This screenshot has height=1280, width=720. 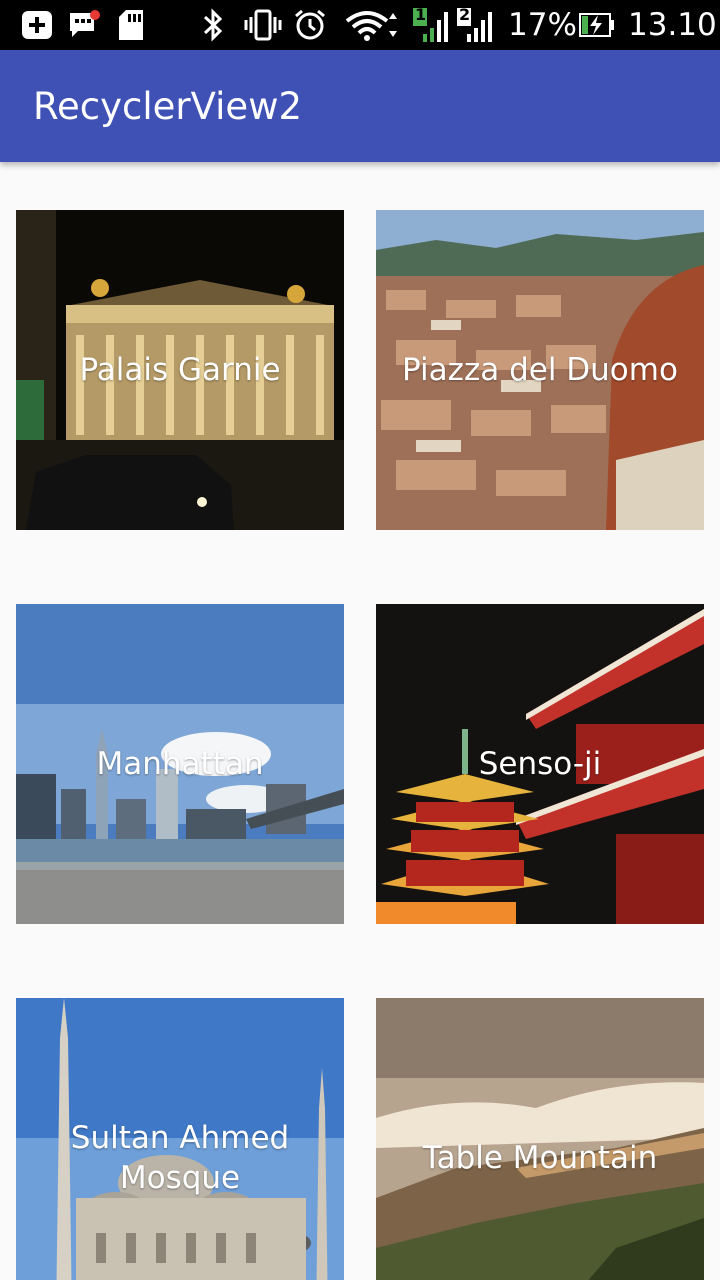 What do you see at coordinates (465, 14) in the screenshot?
I see `sim2-label: 2` at bounding box center [465, 14].